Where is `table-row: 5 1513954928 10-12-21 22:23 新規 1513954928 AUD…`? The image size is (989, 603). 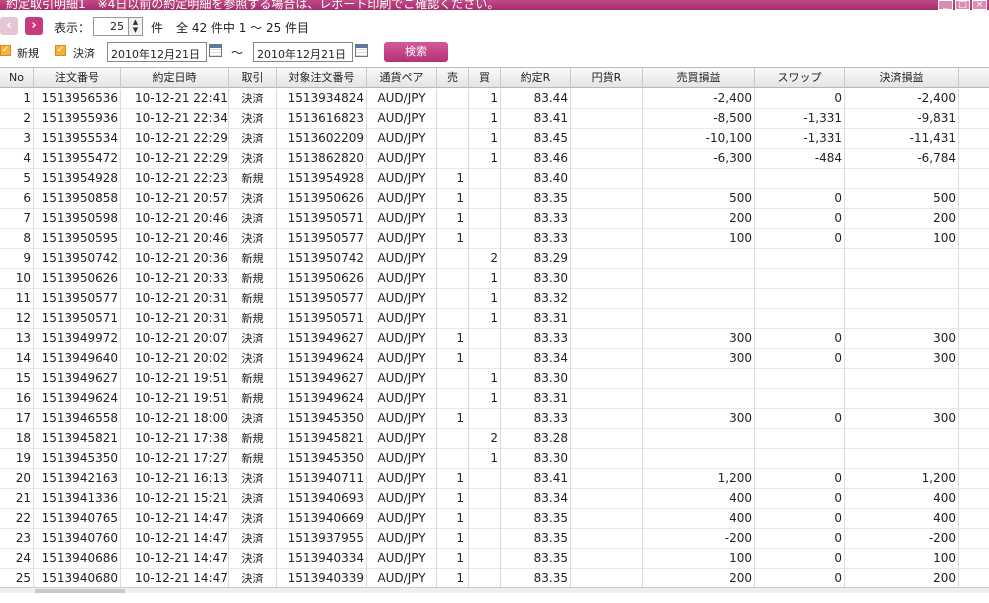
table-row: 5 1513954928 10-12-21 22:23 新規 1513954928 AUD… is located at coordinates (494, 179).